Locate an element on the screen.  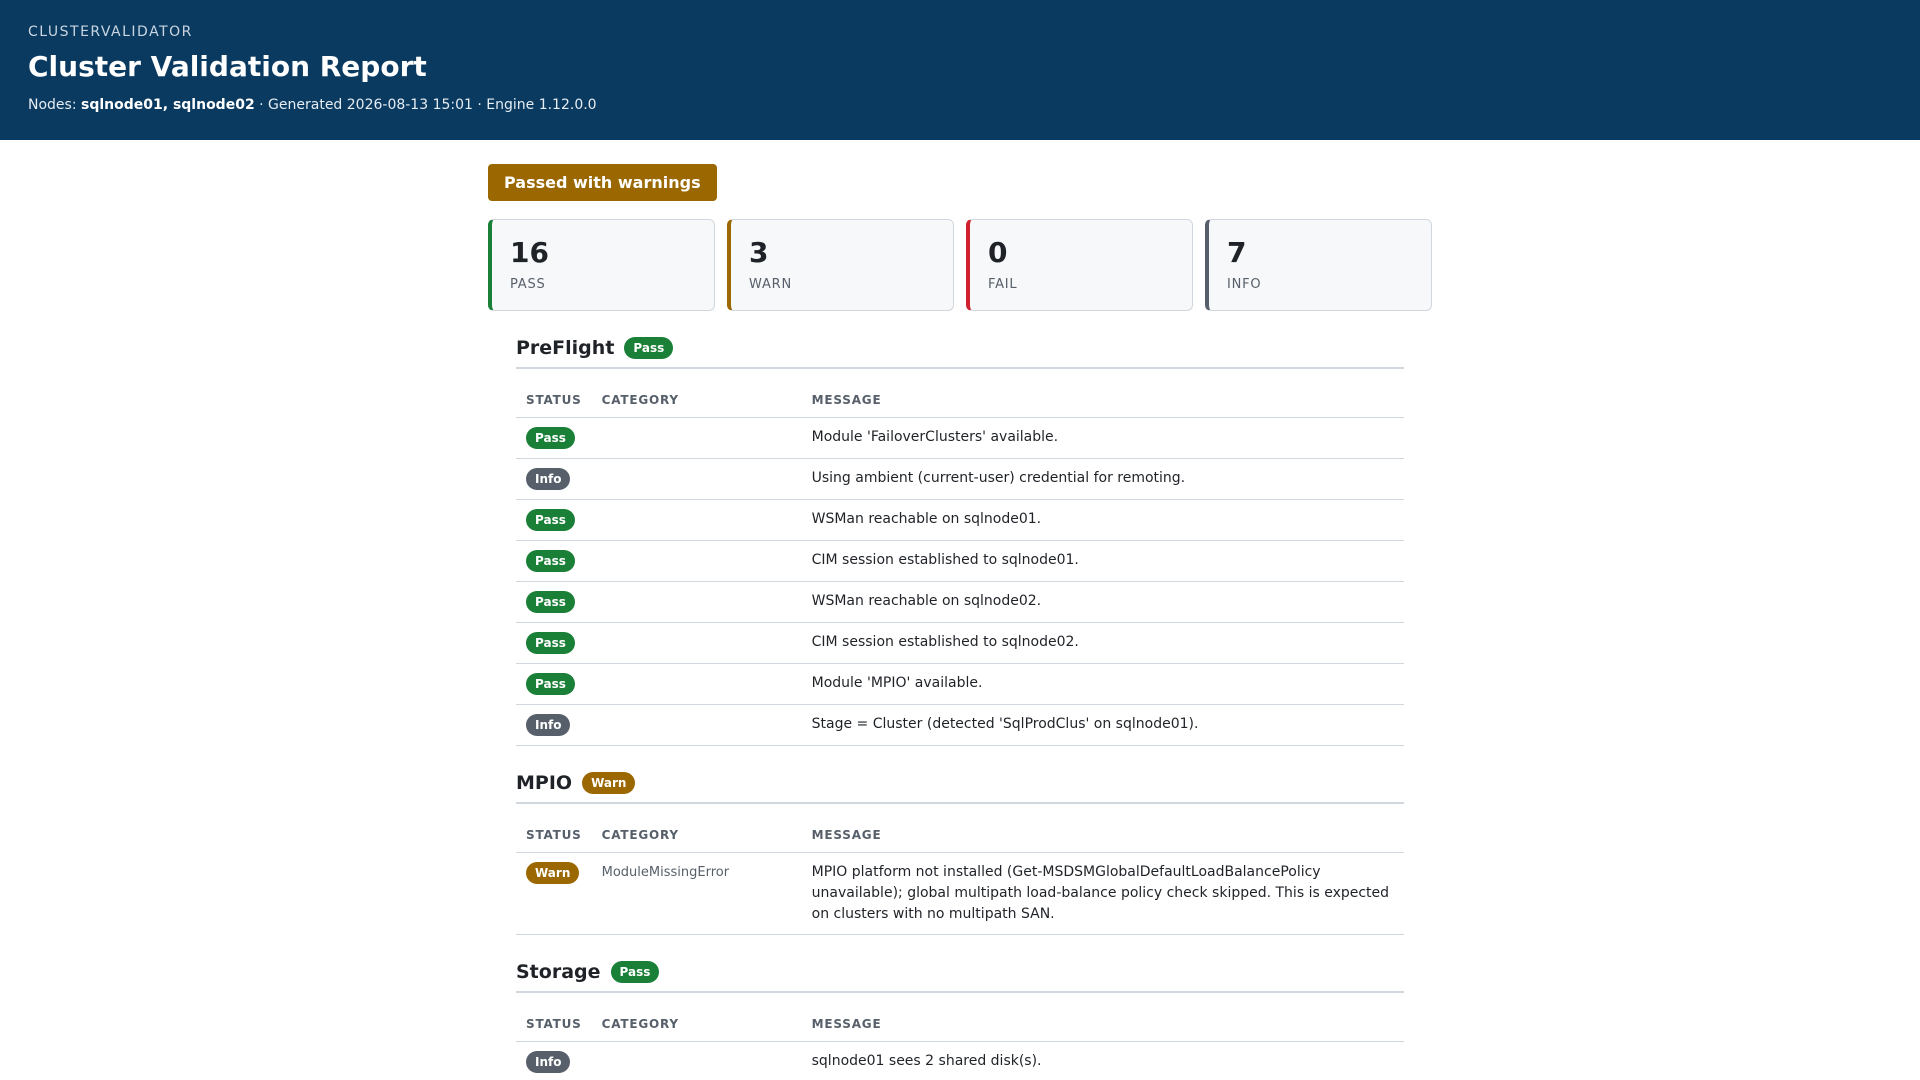
fail-label: FAIL is located at coordinates (1003, 284).